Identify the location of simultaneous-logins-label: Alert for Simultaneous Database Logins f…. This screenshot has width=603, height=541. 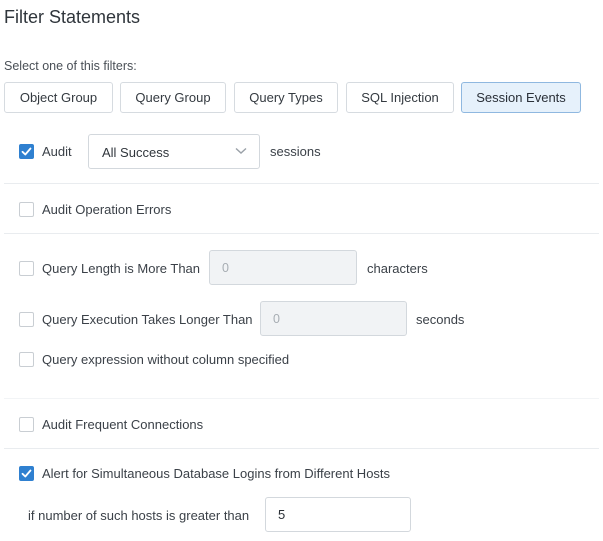
(216, 473).